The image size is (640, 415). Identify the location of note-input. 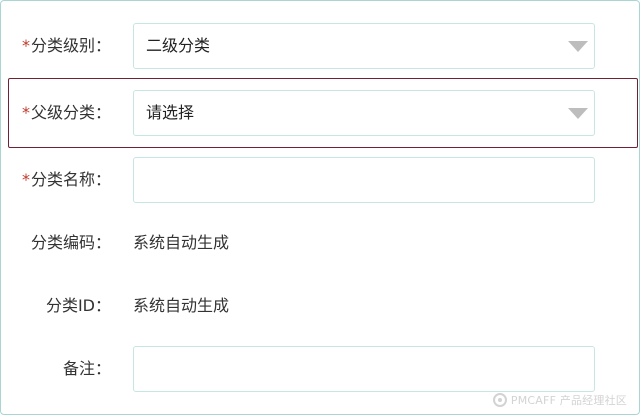
(364, 369).